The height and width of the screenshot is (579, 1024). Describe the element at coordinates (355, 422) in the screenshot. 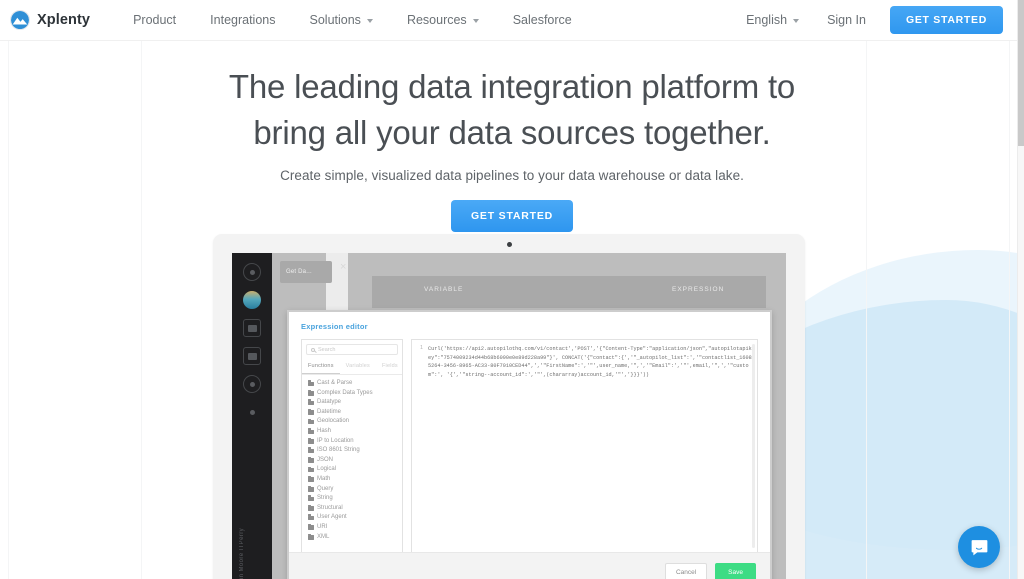

I see `list-item: Geolocation` at that location.